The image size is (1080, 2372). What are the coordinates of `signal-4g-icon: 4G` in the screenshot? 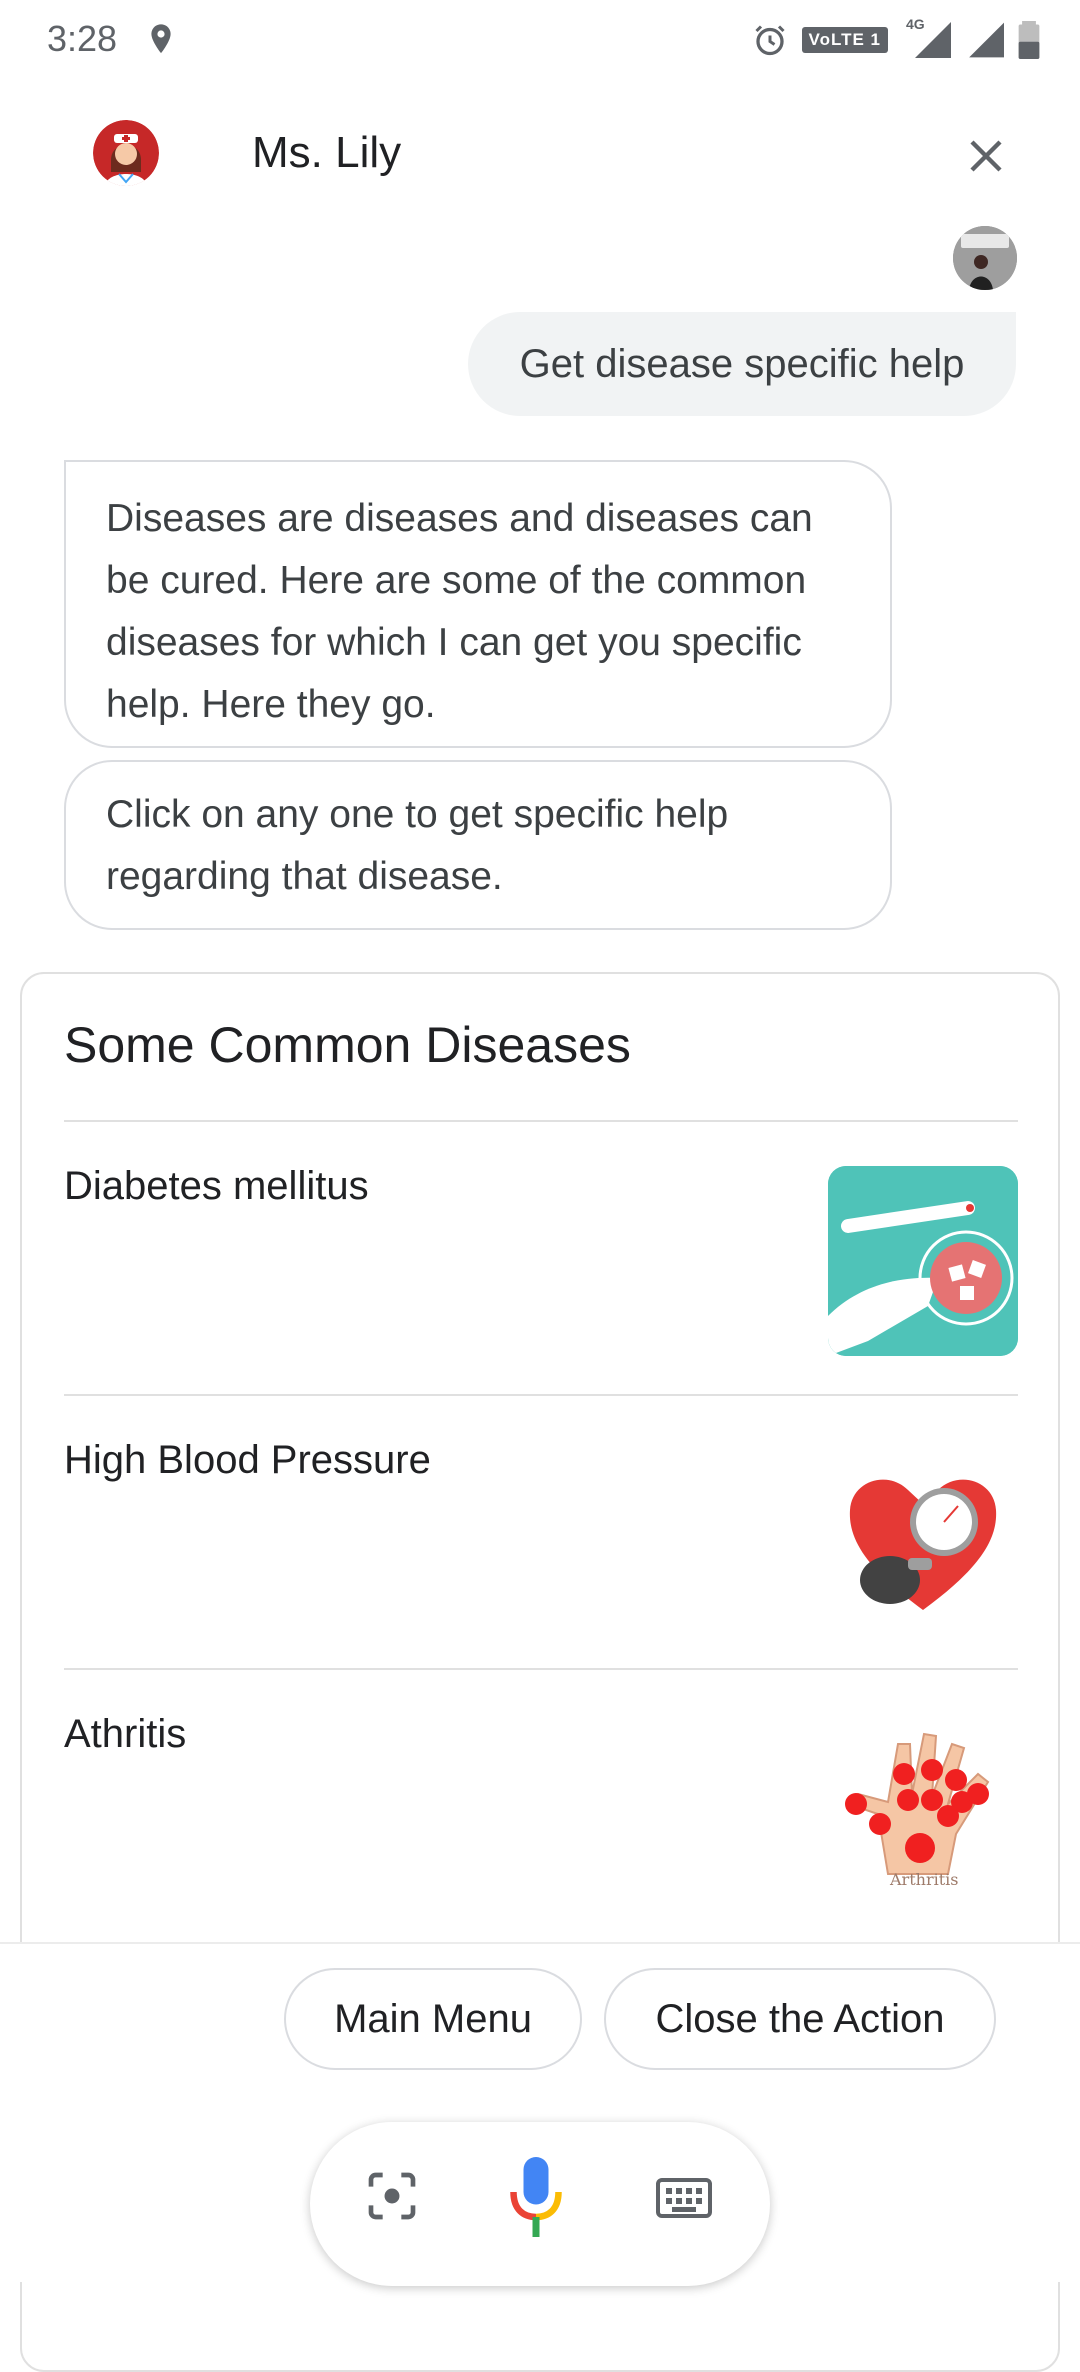 It's located at (927, 37).